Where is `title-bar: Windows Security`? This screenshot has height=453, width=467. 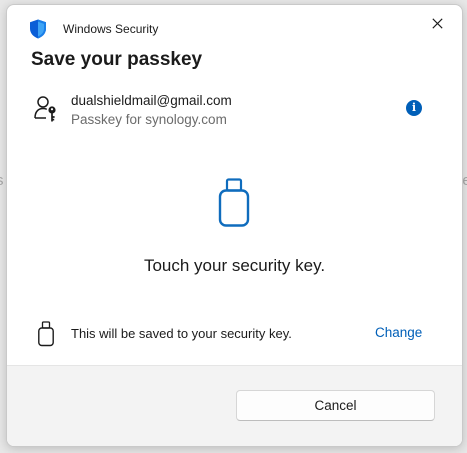 title-bar: Windows Security is located at coordinates (234, 28).